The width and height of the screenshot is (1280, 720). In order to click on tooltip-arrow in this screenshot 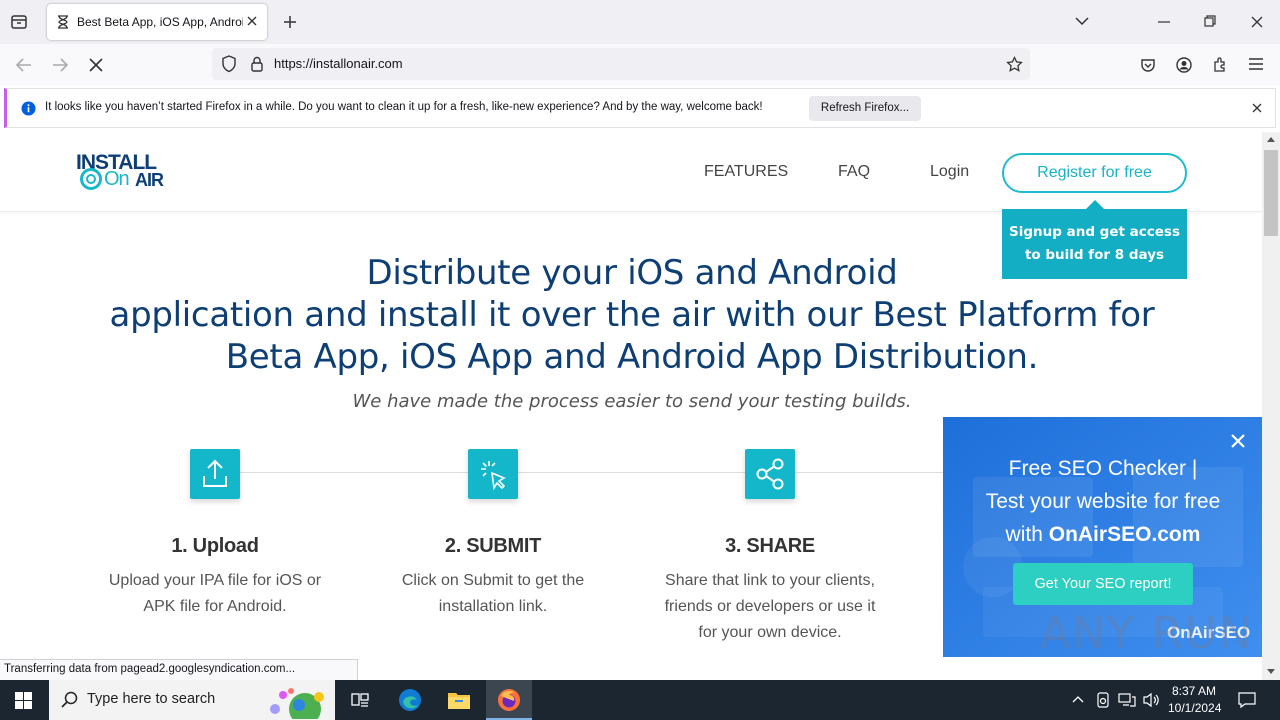, I will do `click(1095, 204)`.